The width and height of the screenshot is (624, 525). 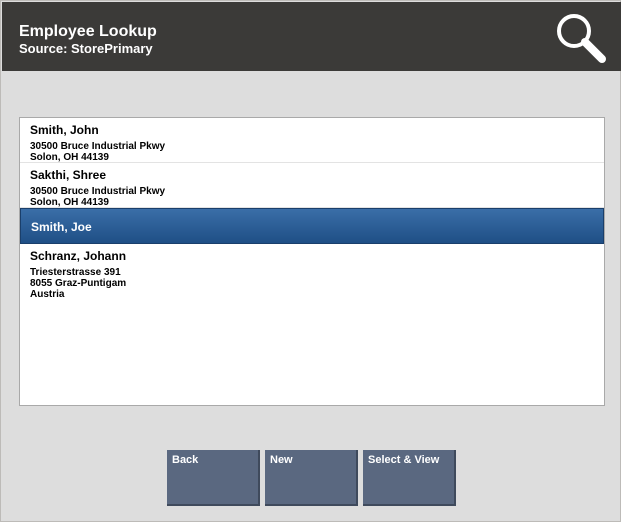 What do you see at coordinates (75, 272) in the screenshot?
I see `employee-address-line: Triesterstrasse 391` at bounding box center [75, 272].